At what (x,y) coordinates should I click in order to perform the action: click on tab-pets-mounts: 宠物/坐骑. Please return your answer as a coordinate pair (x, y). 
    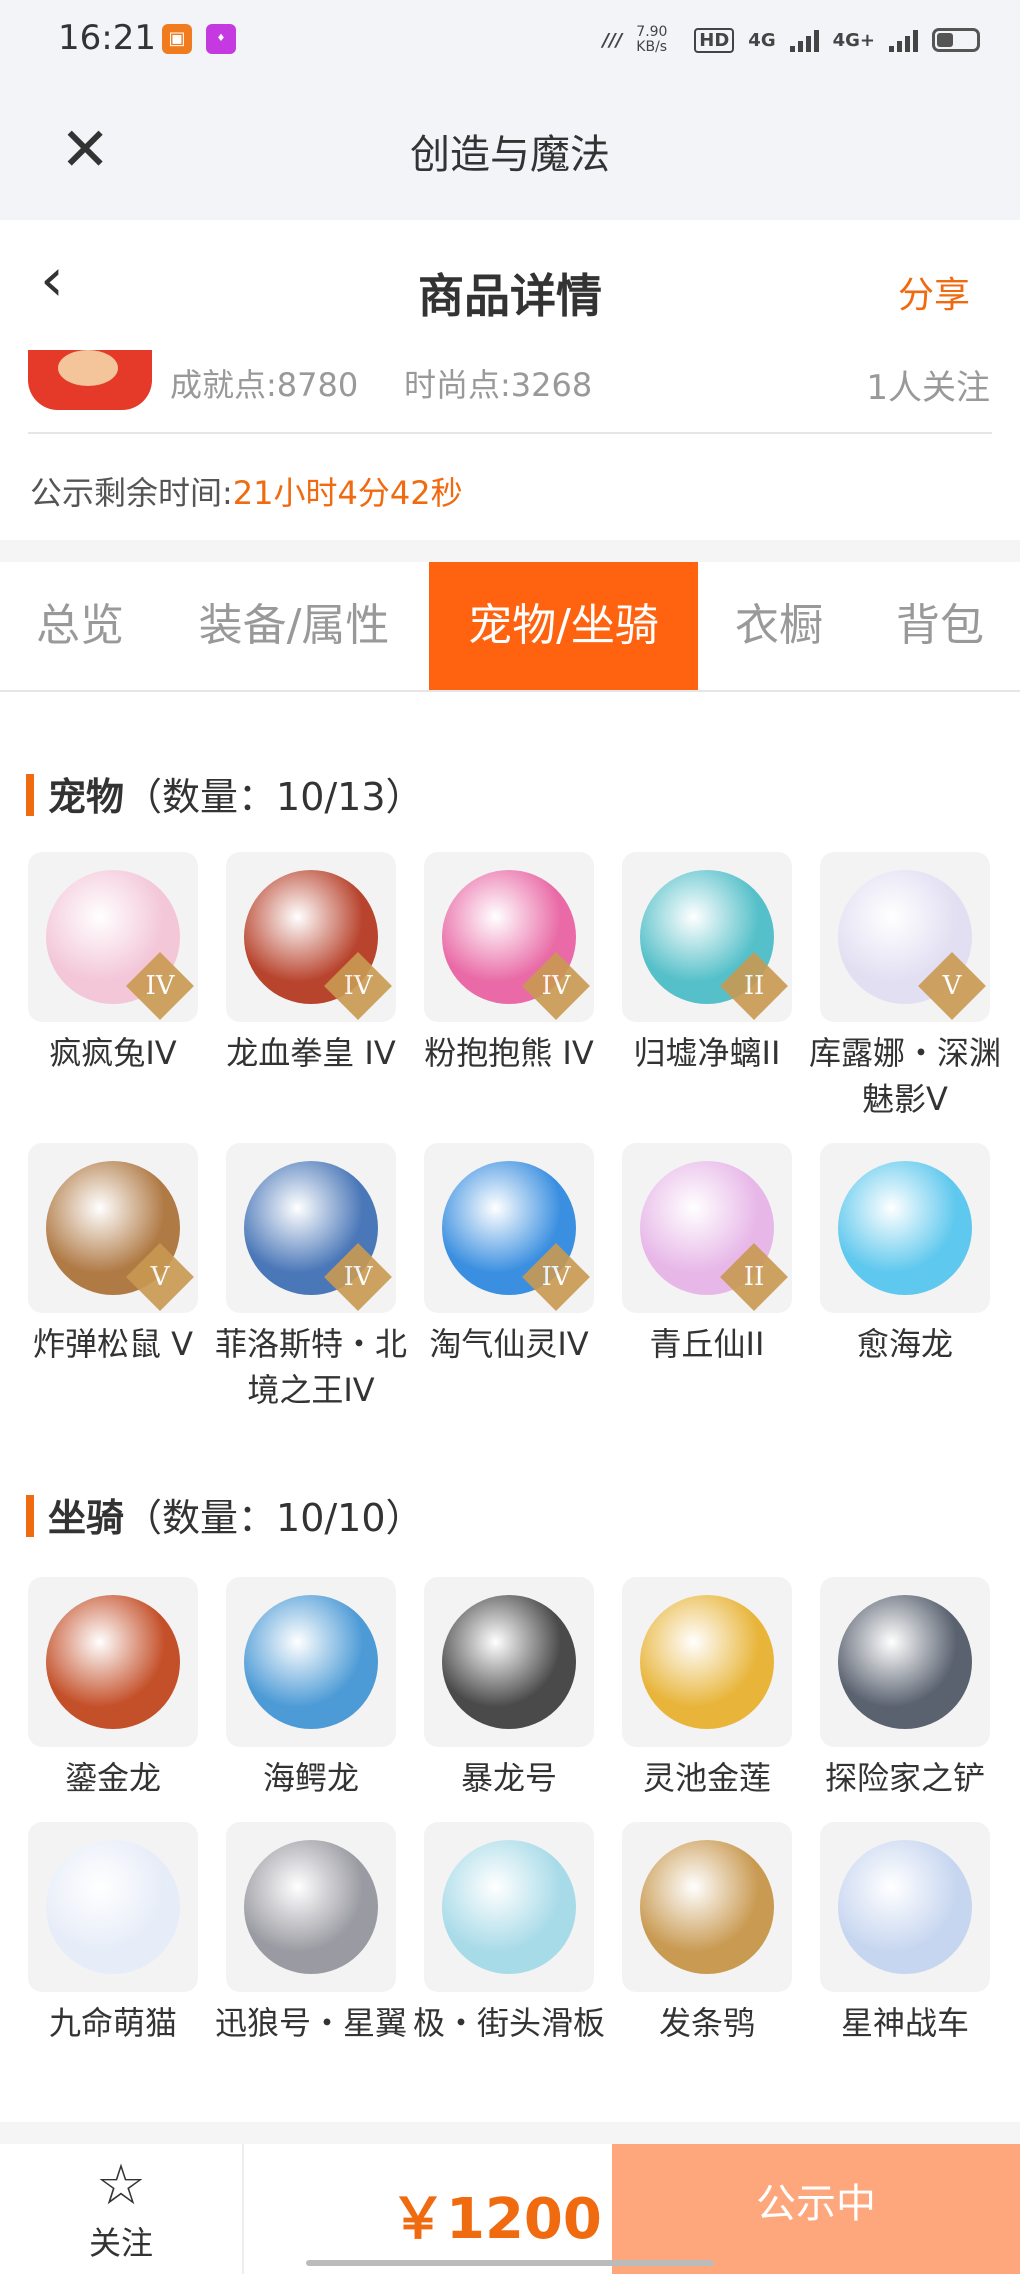
    Looking at the image, I should click on (563, 626).